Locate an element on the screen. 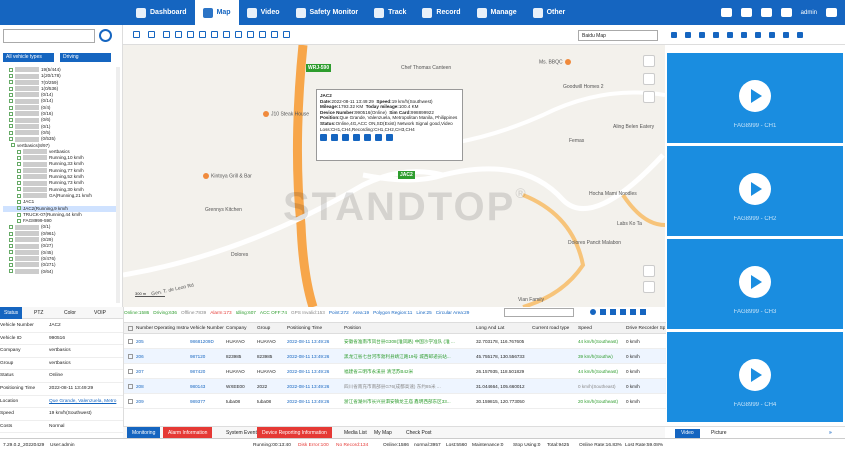 This screenshot has height=452, width=845. lock-icon is located at coordinates (345, 138).